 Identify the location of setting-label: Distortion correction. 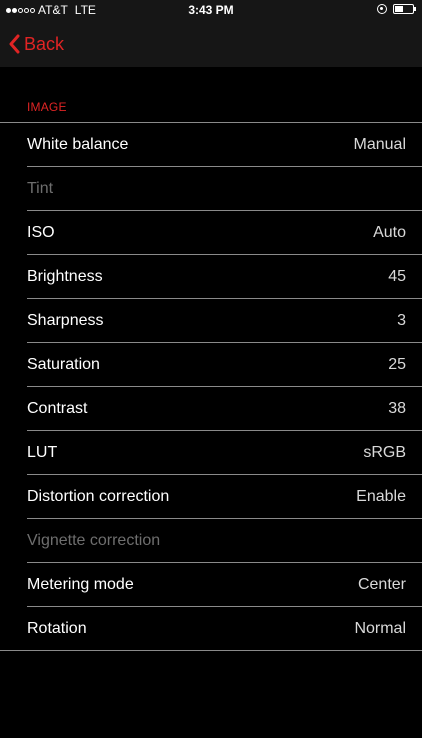
(98, 496).